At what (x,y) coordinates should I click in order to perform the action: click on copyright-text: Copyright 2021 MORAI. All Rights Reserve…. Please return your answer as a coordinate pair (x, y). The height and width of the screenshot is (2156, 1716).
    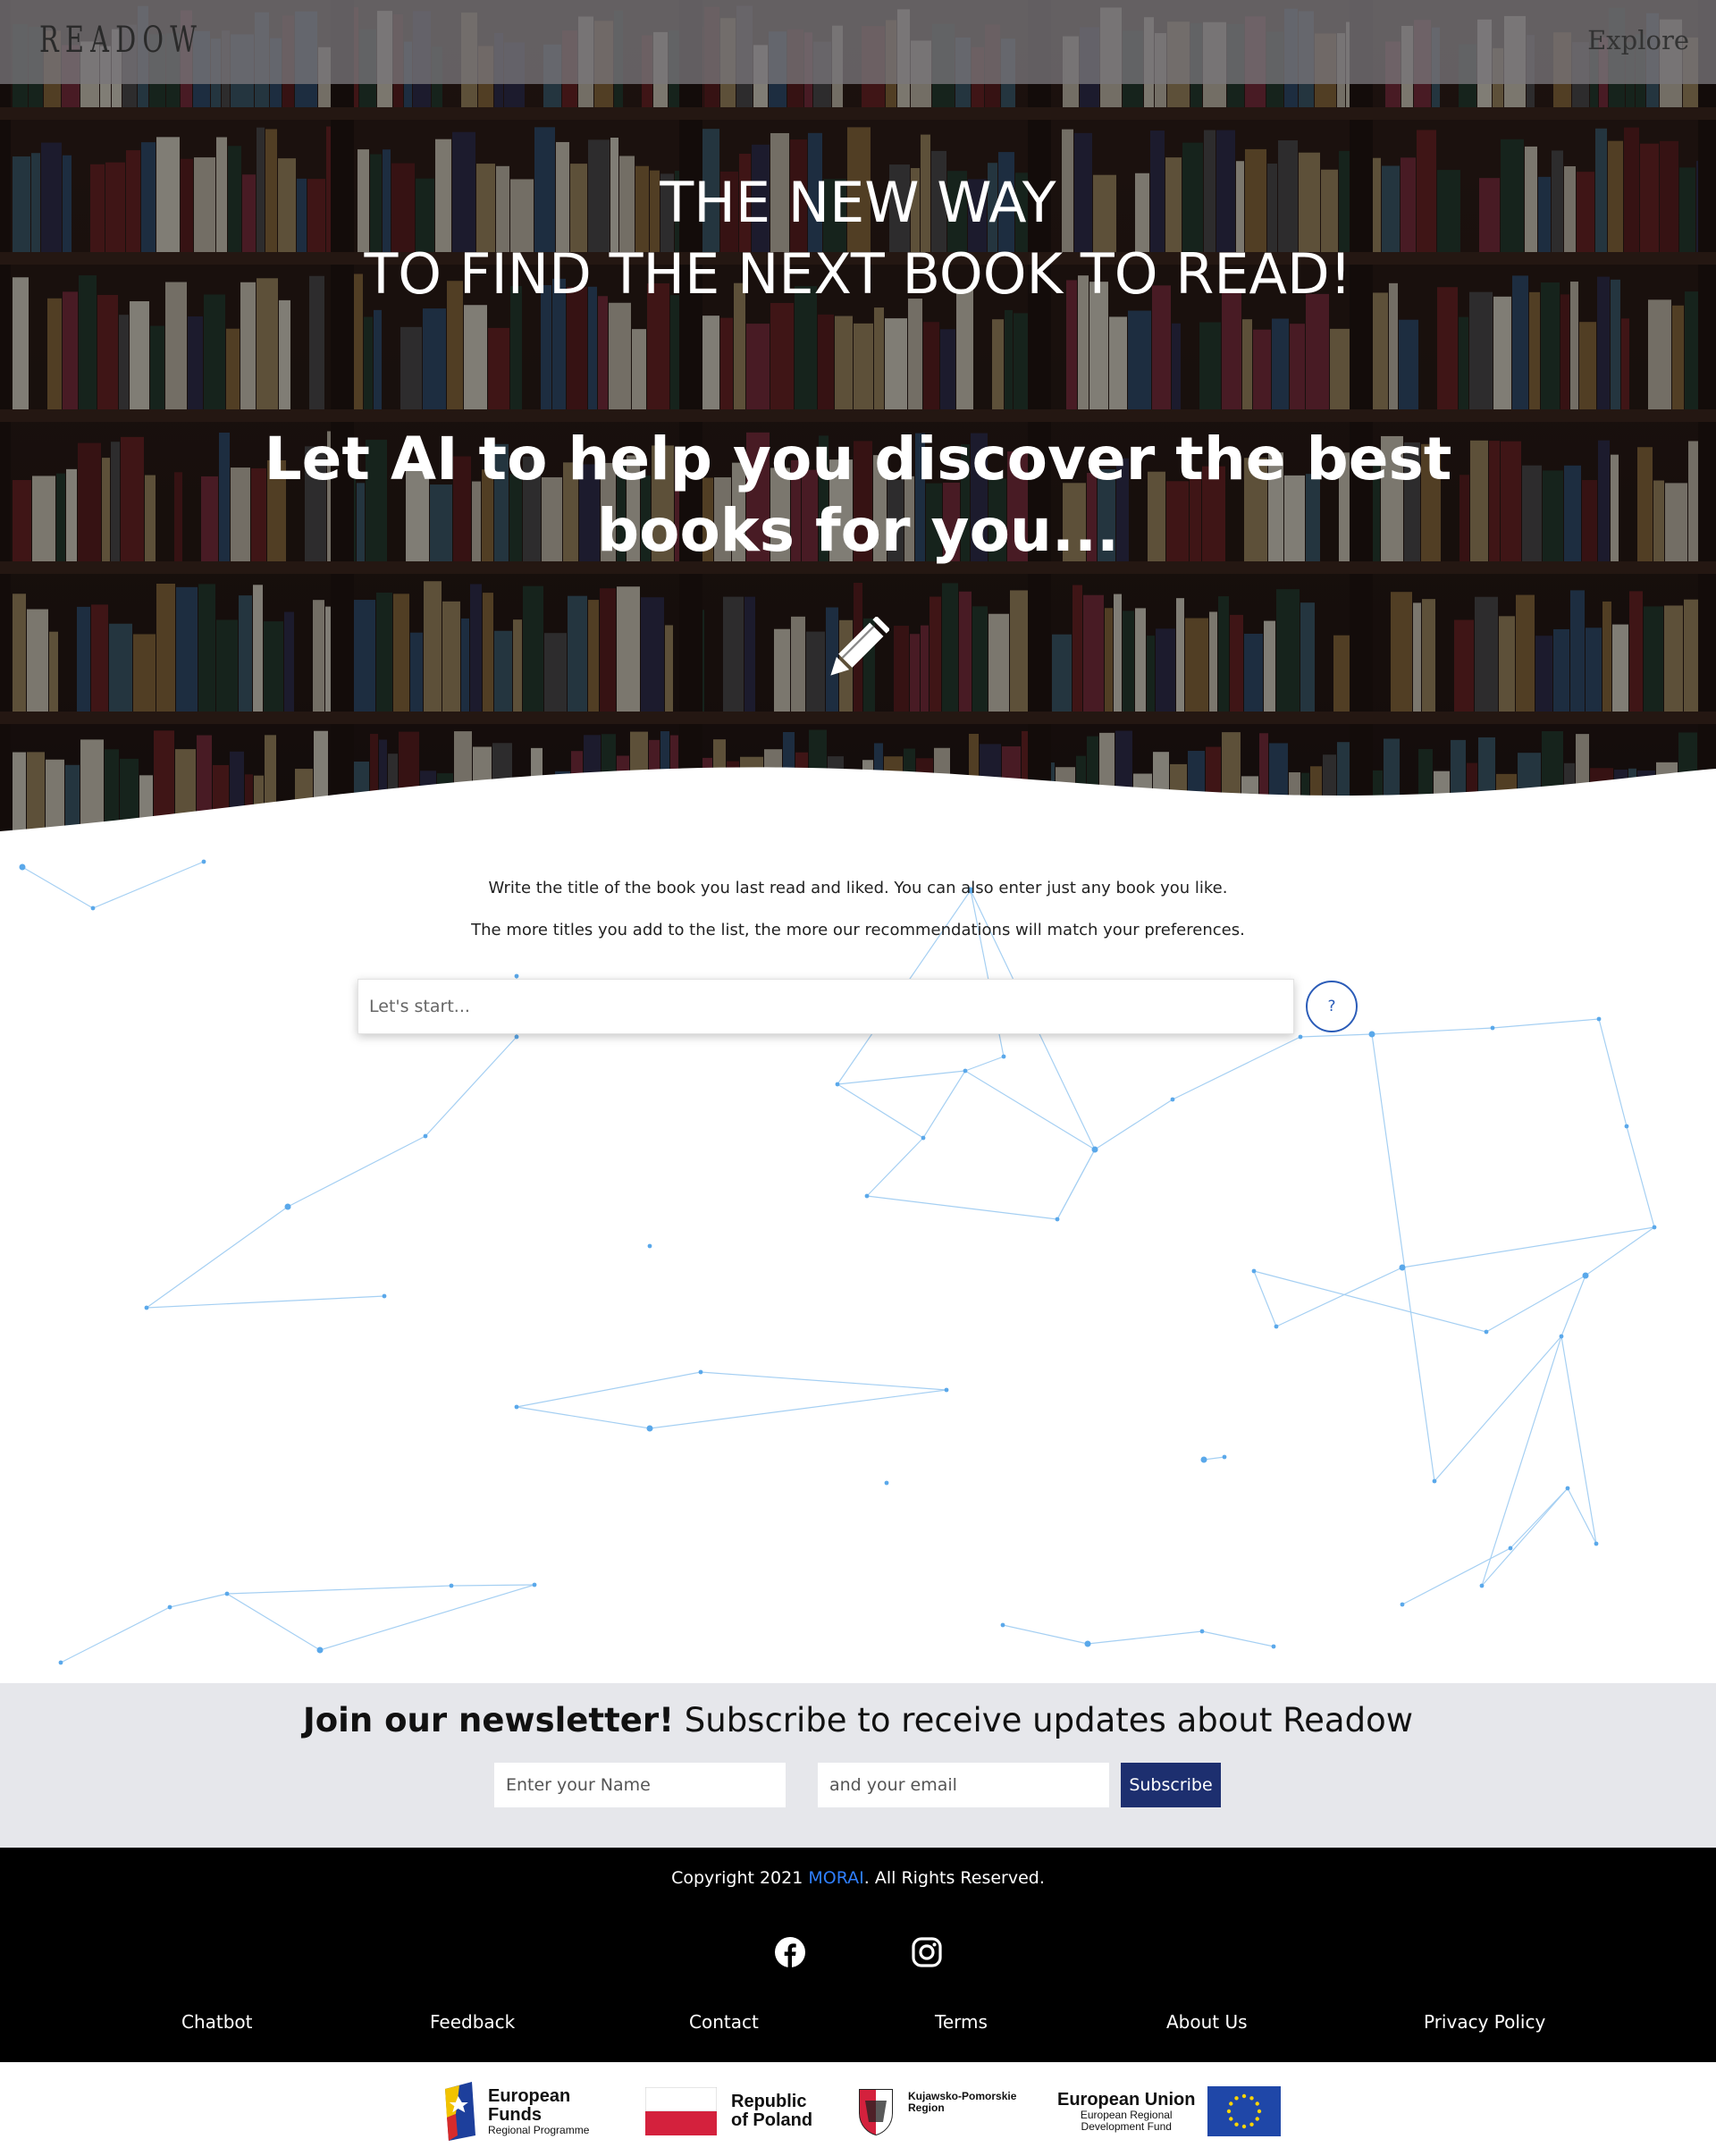
    Looking at the image, I should click on (858, 1878).